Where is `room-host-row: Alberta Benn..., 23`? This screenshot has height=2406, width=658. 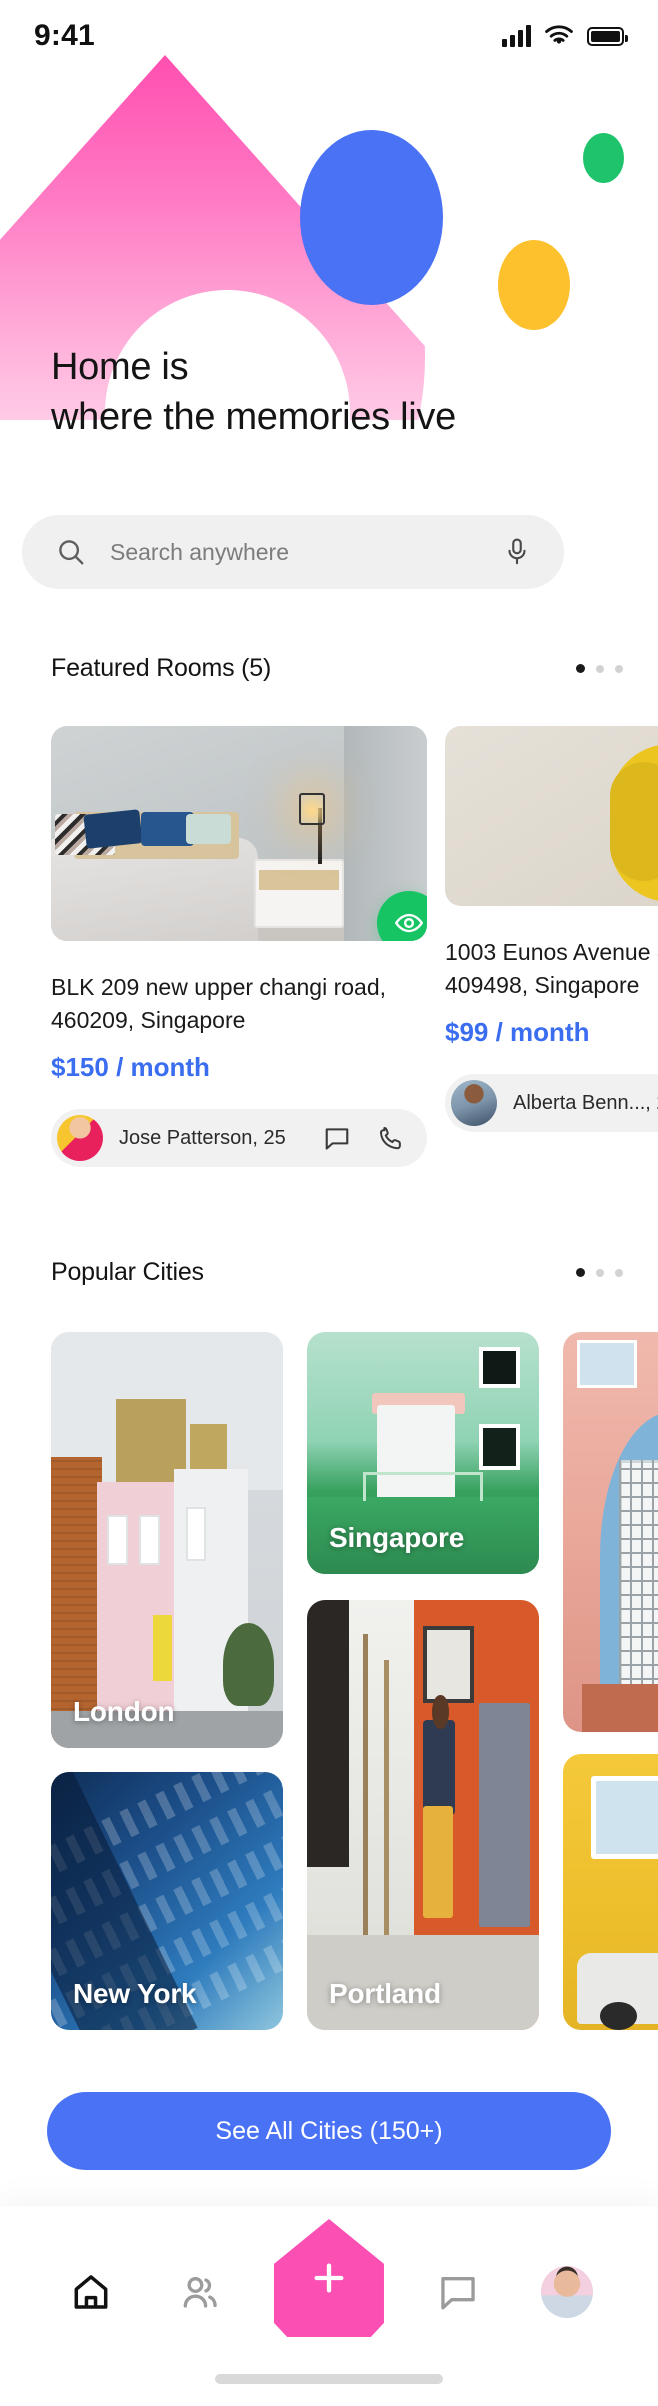 room-host-row: Alberta Benn..., 23 is located at coordinates (551, 1103).